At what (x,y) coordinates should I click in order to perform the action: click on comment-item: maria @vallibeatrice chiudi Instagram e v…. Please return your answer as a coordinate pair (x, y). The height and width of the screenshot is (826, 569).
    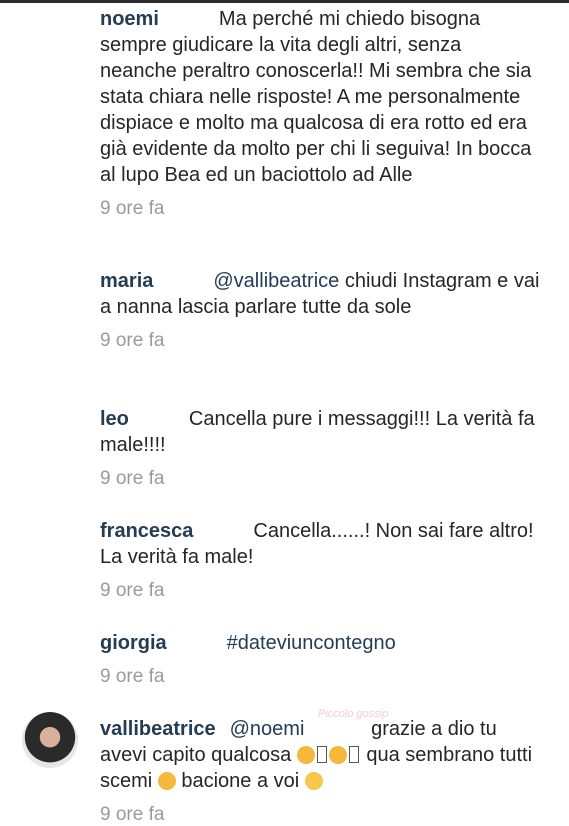
    Looking at the image, I should click on (320, 310).